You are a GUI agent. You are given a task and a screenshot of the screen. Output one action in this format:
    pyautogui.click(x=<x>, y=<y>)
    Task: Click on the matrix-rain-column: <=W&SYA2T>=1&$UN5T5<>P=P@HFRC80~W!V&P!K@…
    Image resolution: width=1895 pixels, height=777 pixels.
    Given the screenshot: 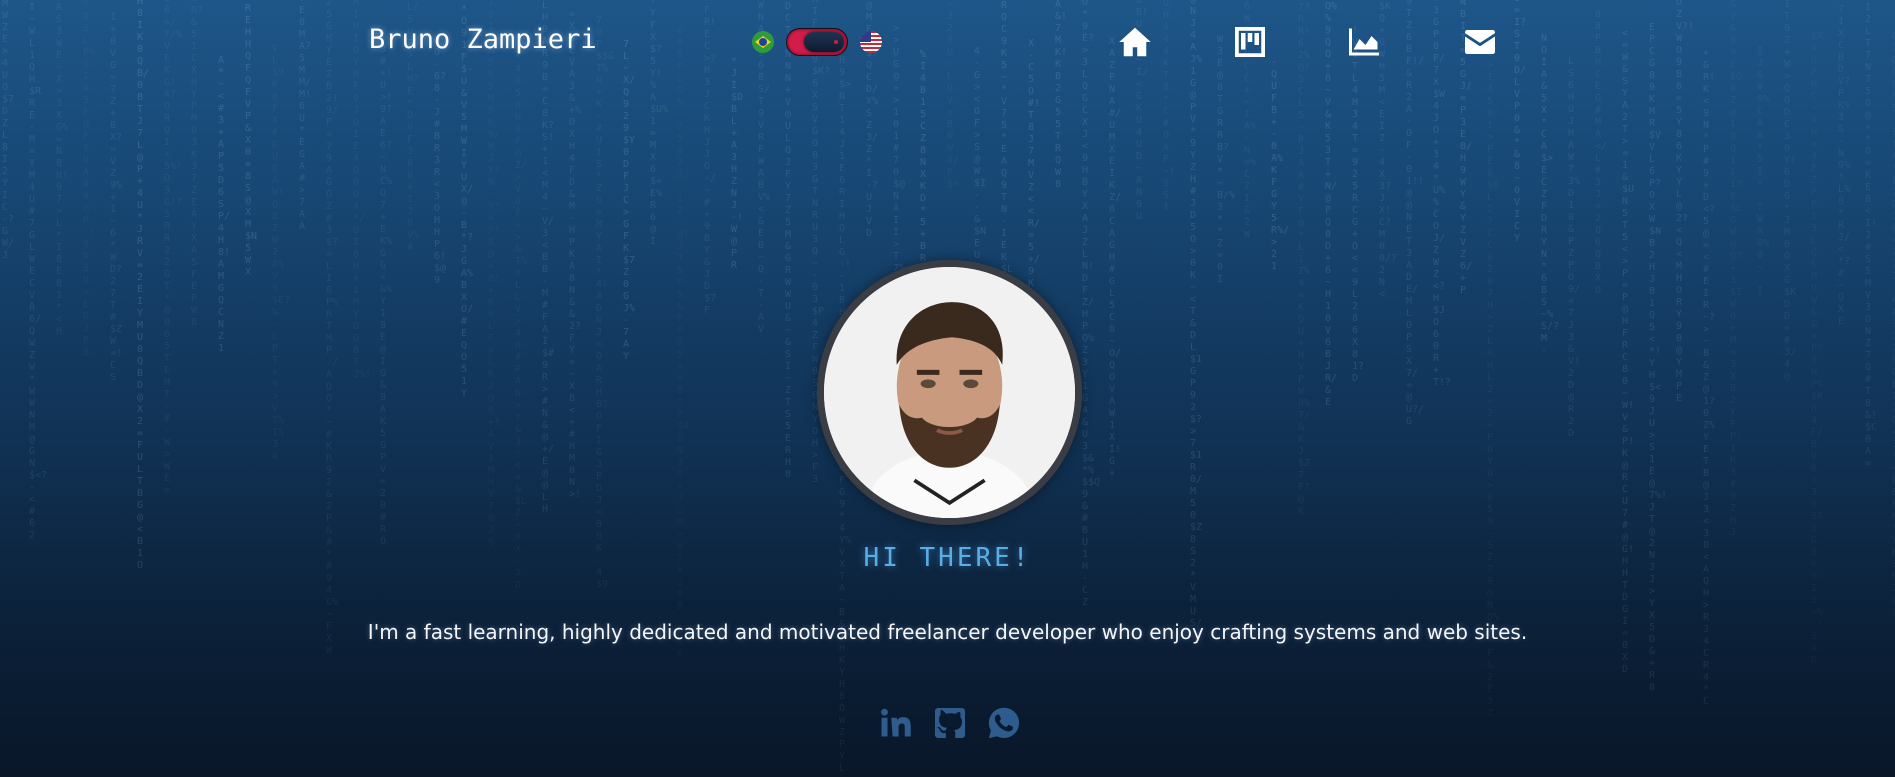 What is the action you would take?
    pyautogui.click(x=1628, y=351)
    